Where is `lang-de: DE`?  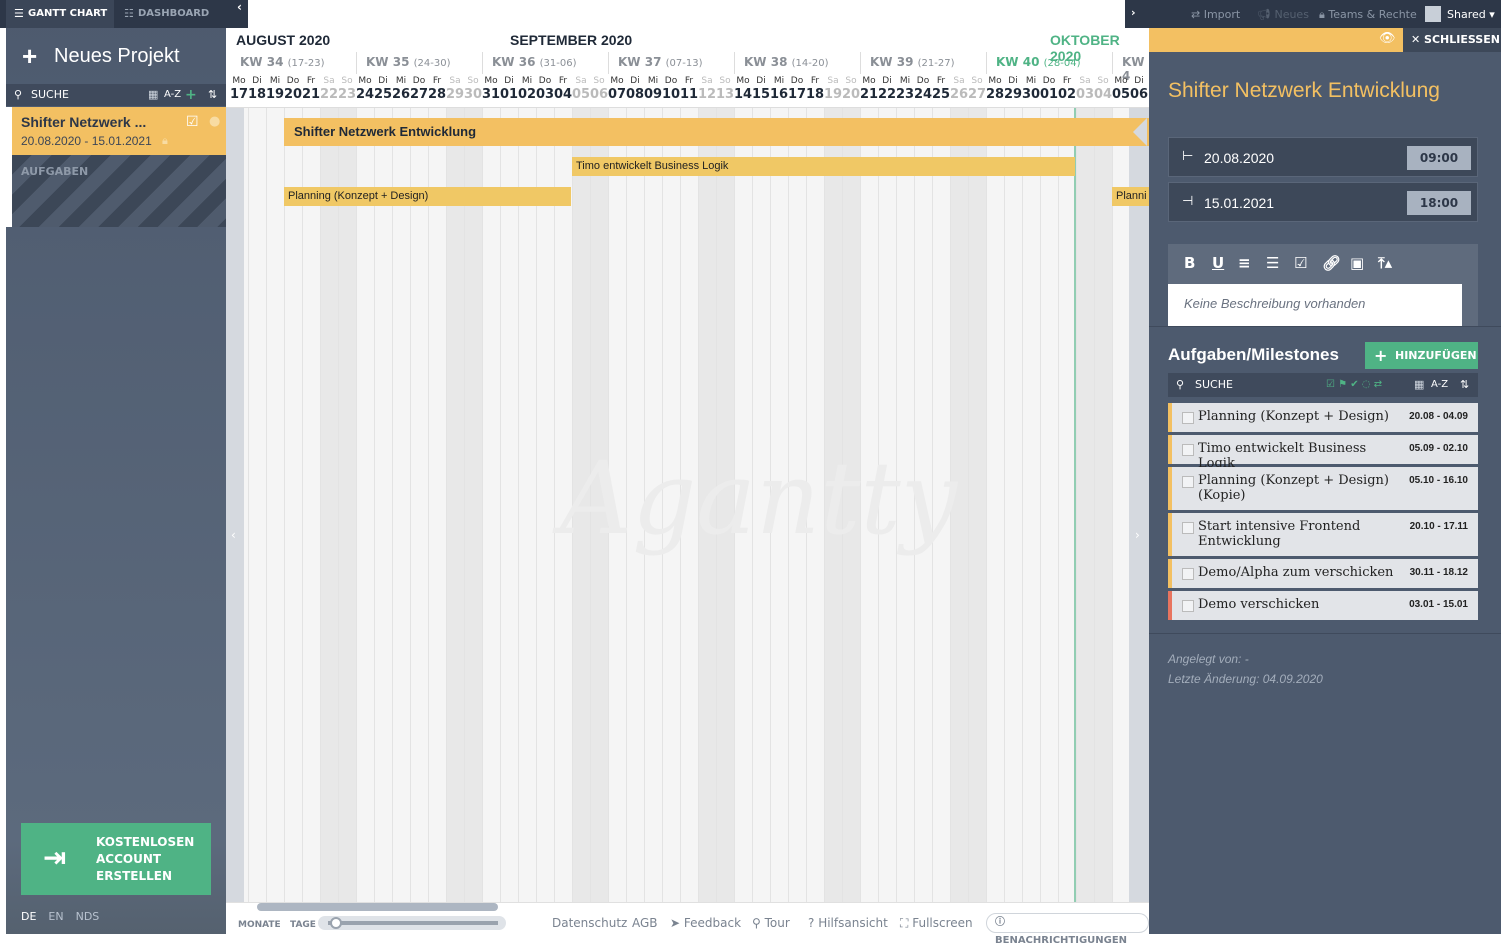
lang-de: DE is located at coordinates (28, 916).